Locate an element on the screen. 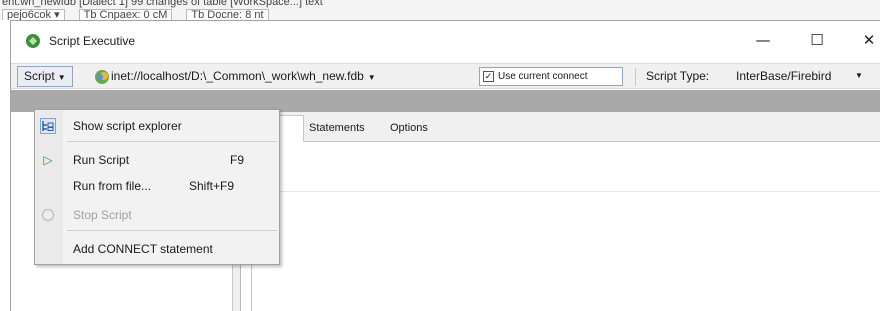 The width and height of the screenshot is (880, 311). menu-item-run-script: ▷ Run Script F9 is located at coordinates (157, 160).